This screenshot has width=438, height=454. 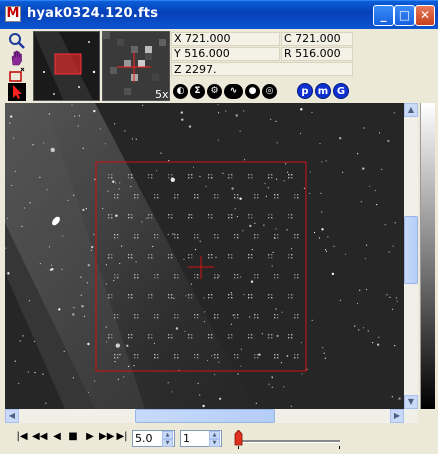 I want to click on vertical-scroll-thumb, so click(x=411, y=250).